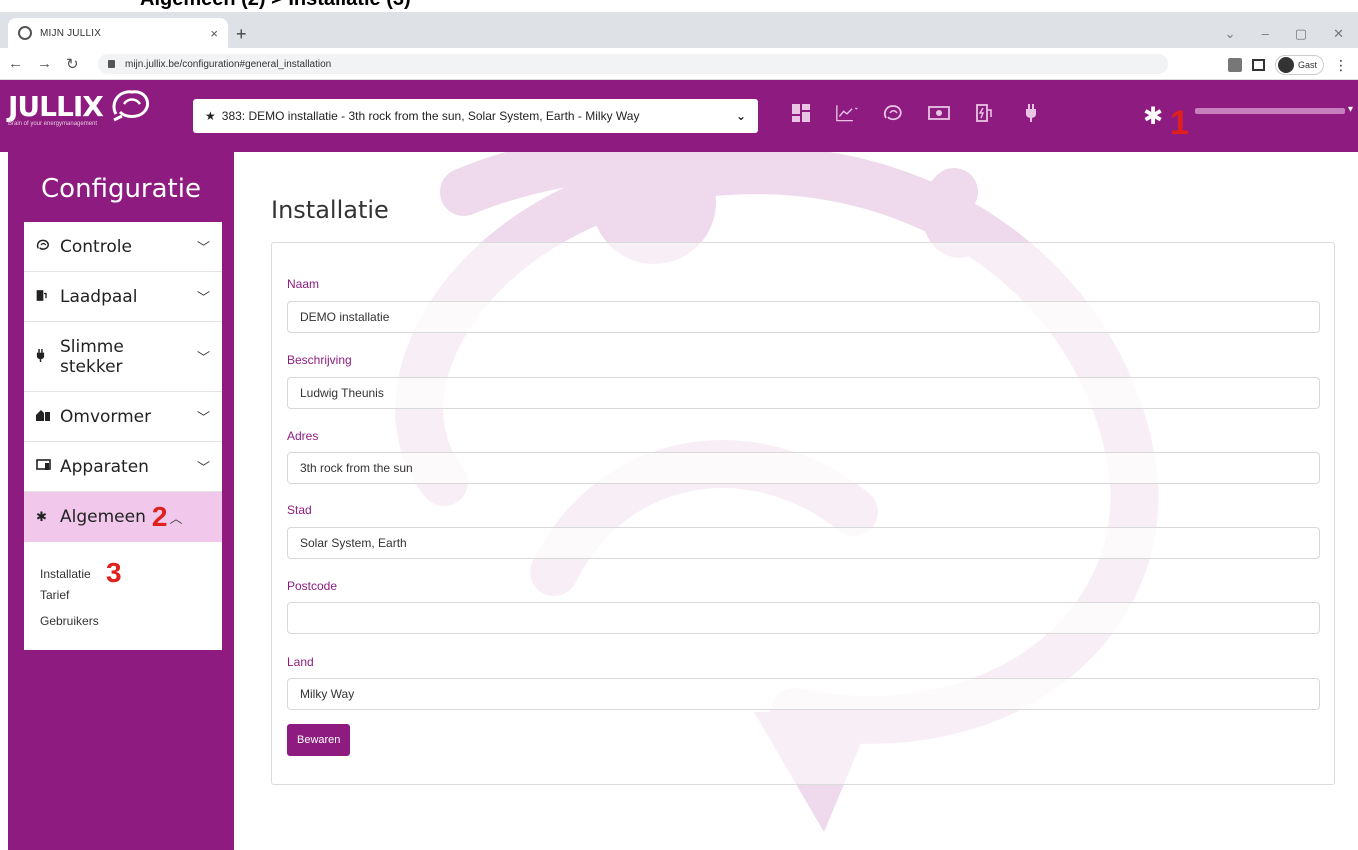 The height and width of the screenshot is (850, 1358). Describe the element at coordinates (1341, 65) in the screenshot. I see `browser-menu-icon: ⋮` at that location.